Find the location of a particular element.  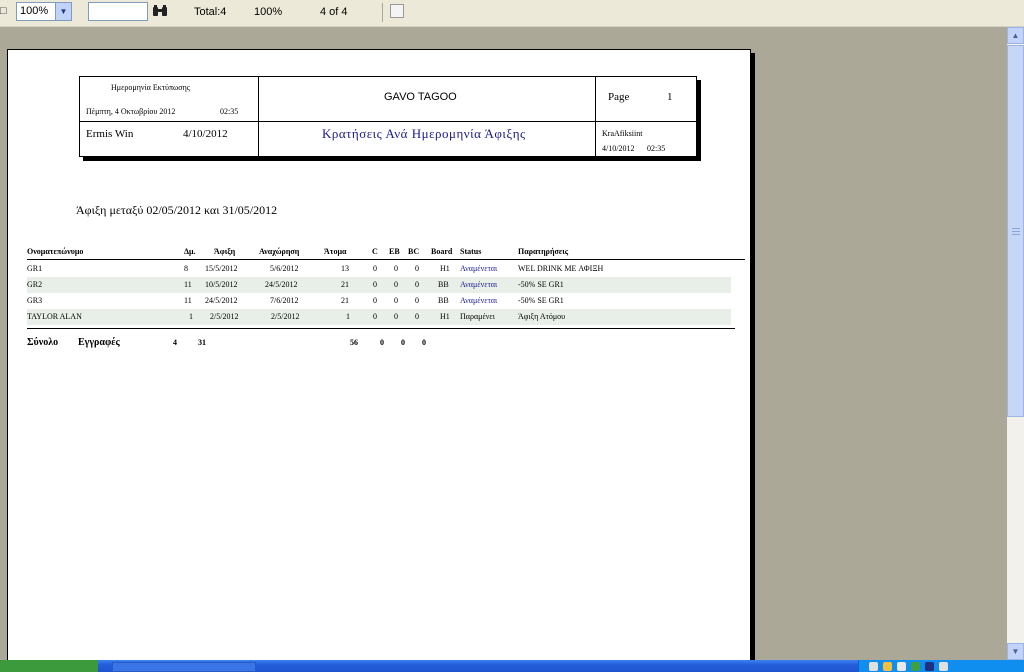

zoom-select: 100% ▼ is located at coordinates (44, 11).